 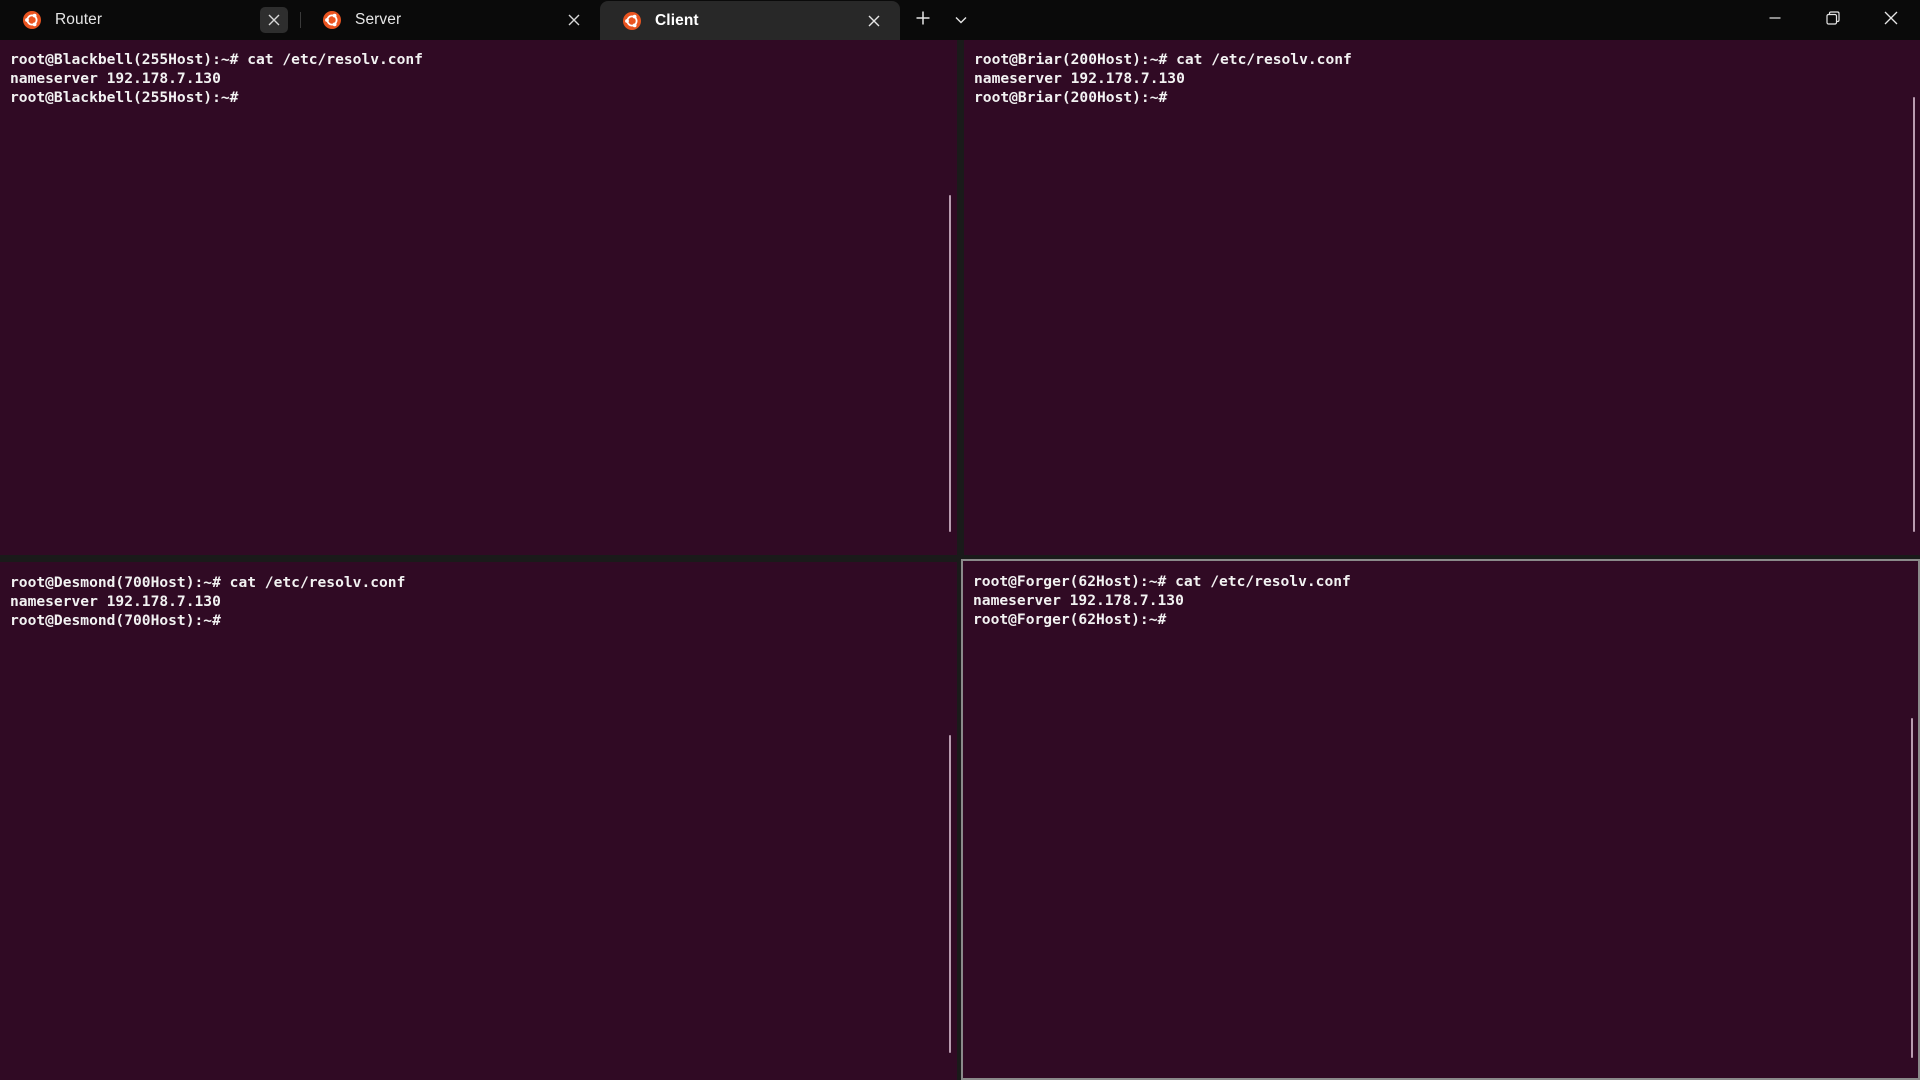 I want to click on minimize-icon, so click(x=1775, y=20).